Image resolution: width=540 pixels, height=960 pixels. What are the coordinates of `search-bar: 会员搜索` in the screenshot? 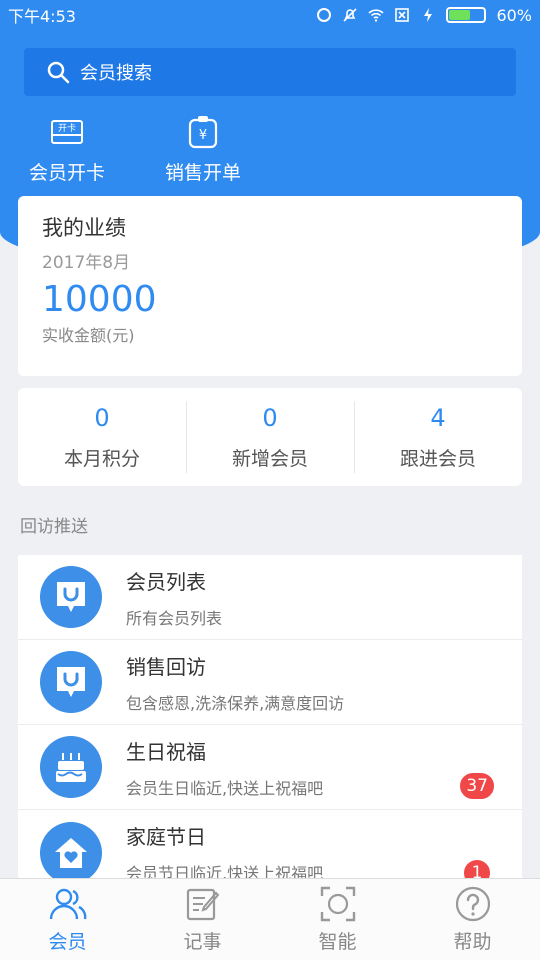 It's located at (270, 72).